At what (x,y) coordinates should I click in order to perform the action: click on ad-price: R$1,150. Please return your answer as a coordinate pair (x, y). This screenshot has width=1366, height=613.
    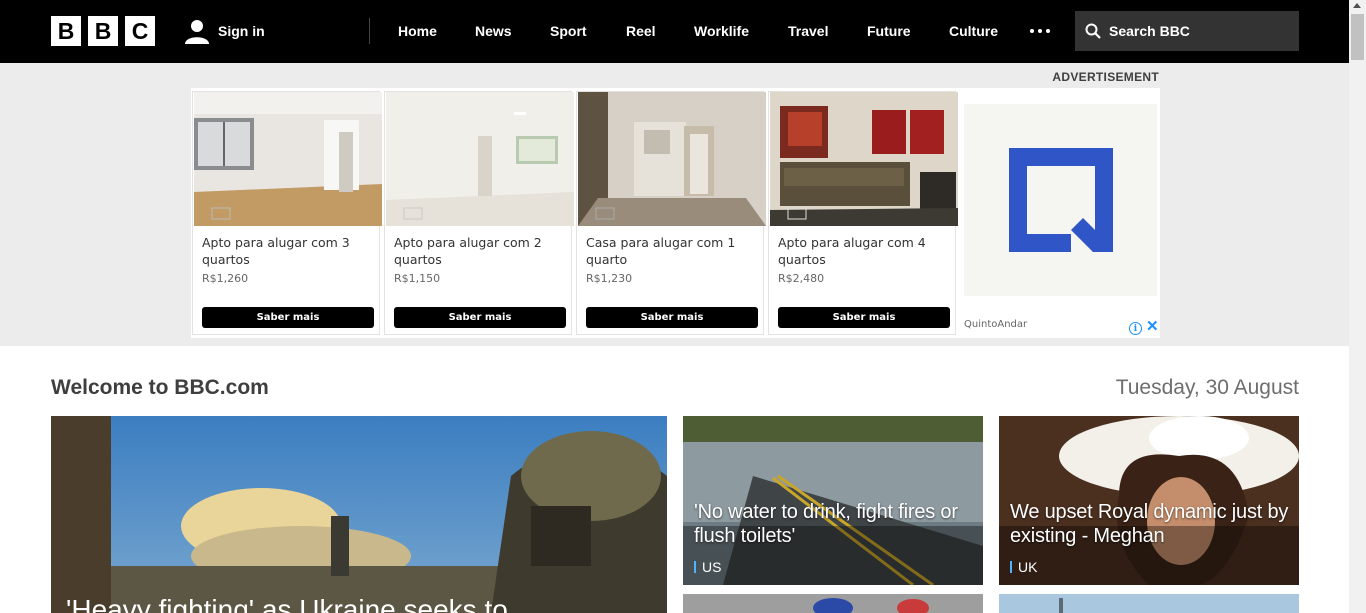
    Looking at the image, I should click on (417, 278).